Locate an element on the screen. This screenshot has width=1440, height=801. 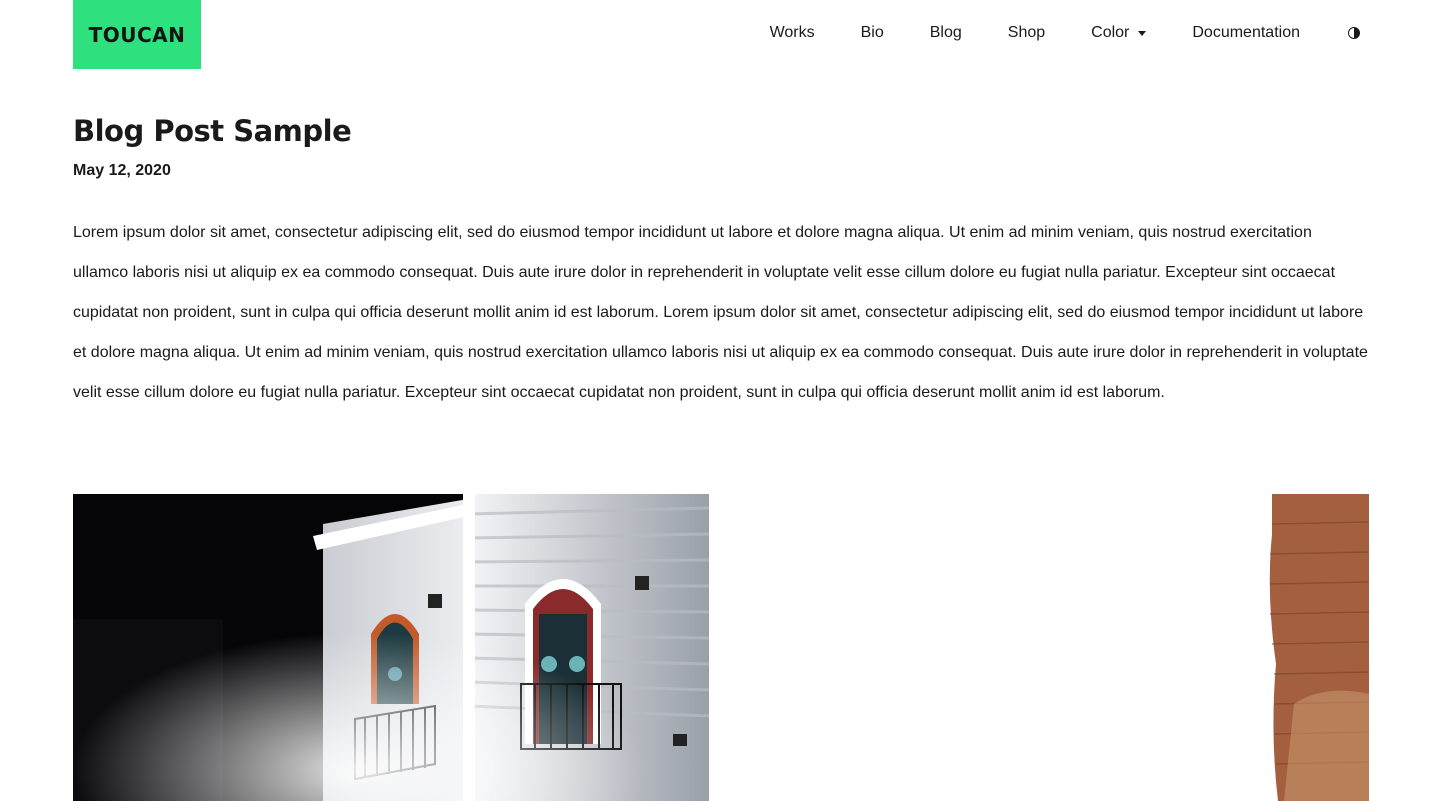
nav-item-label: Documentation is located at coordinates (1246, 32).